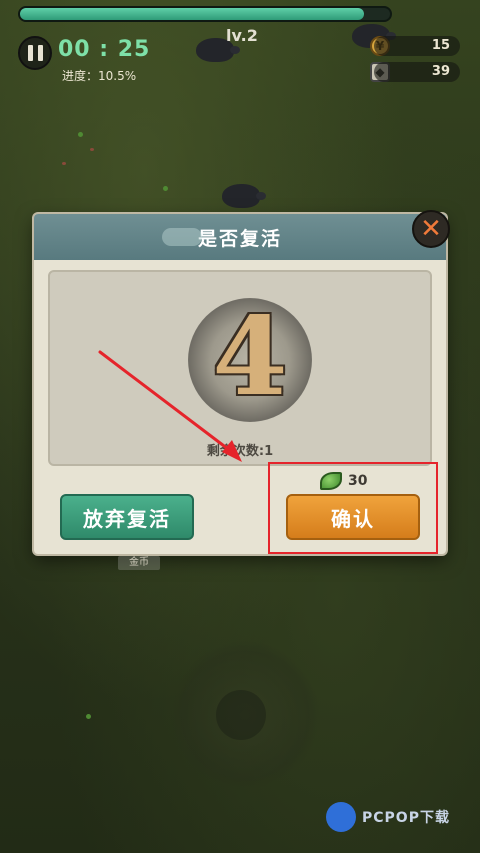 This screenshot has width=480, height=853. What do you see at coordinates (192, 14) in the screenshot?
I see `health-bar-fill` at bounding box center [192, 14].